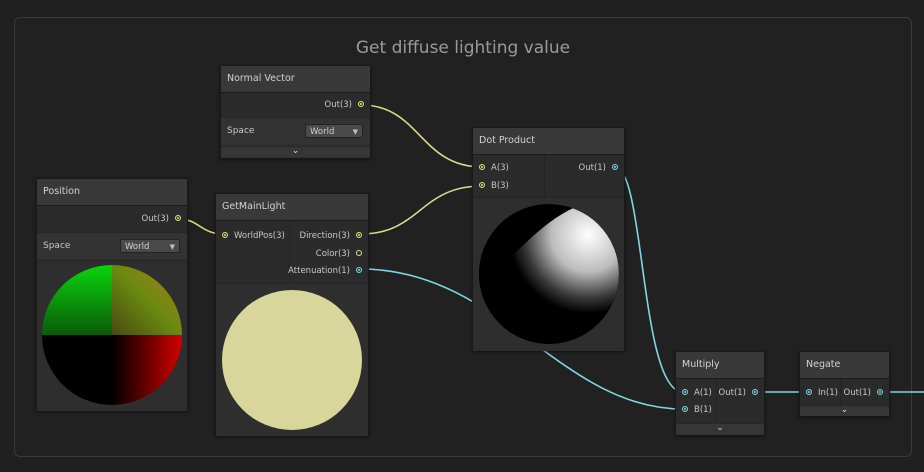  Describe the element at coordinates (292, 207) in the screenshot. I see `node-title: GetMainLight` at that location.